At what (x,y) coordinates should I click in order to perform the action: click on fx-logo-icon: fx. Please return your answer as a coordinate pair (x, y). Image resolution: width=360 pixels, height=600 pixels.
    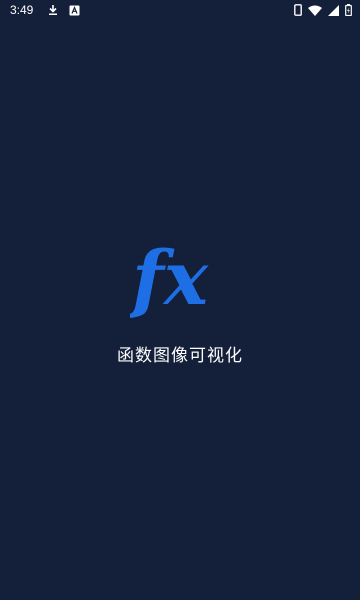
    Looking at the image, I should click on (169, 279).